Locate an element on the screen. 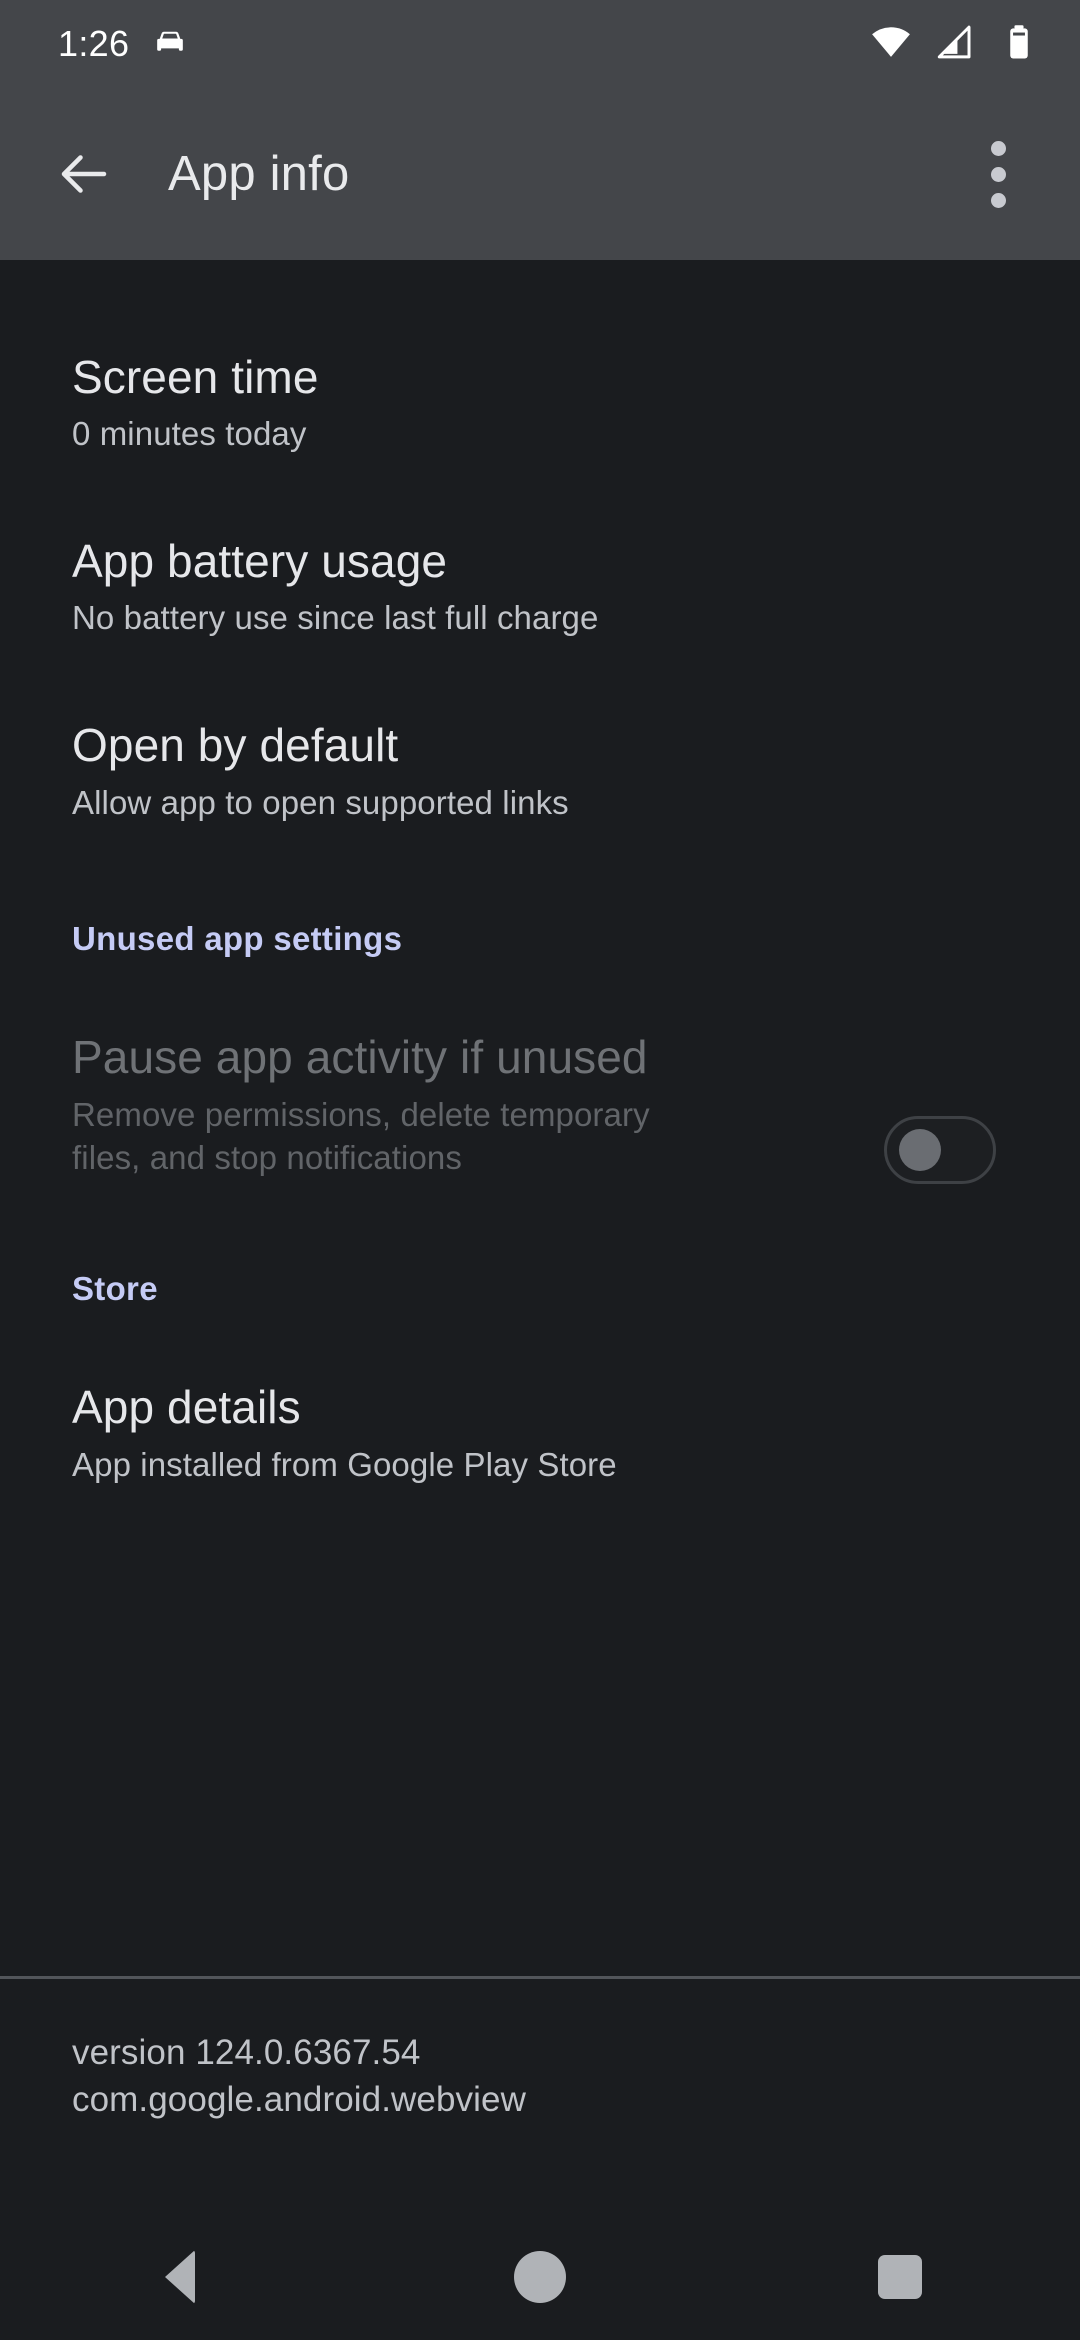 Image resolution: width=1080 pixels, height=2340 pixels. app-version-text: version 124.0.6367.54 is located at coordinates (246, 2052).